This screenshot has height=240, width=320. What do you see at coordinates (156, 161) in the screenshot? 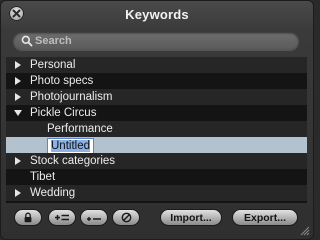
I see `keyword-row: Stock categories` at bounding box center [156, 161].